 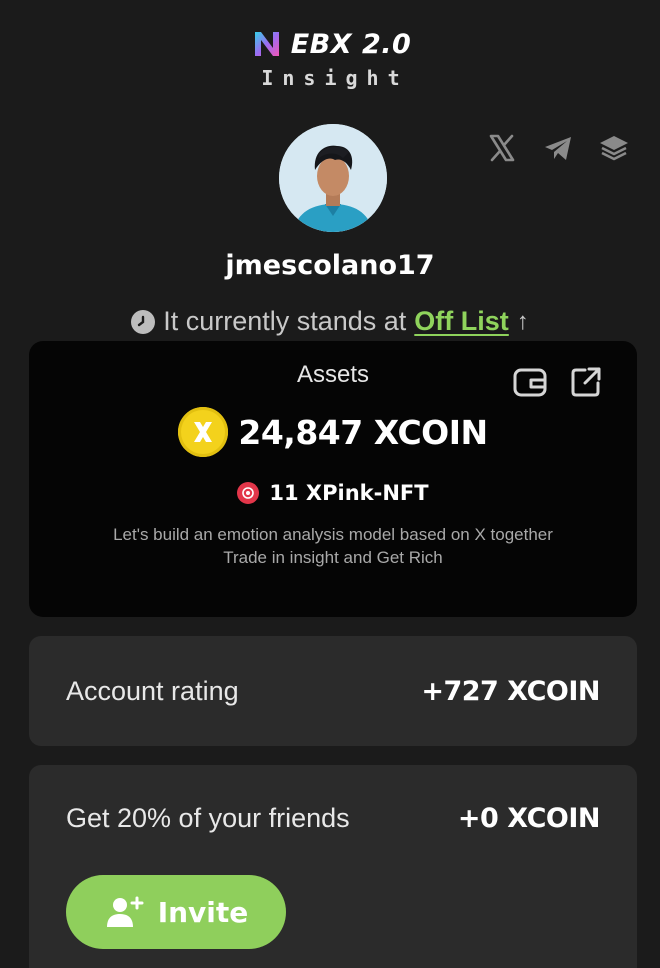 I want to click on account-rating-value: +727 XCOIN, so click(x=510, y=691).